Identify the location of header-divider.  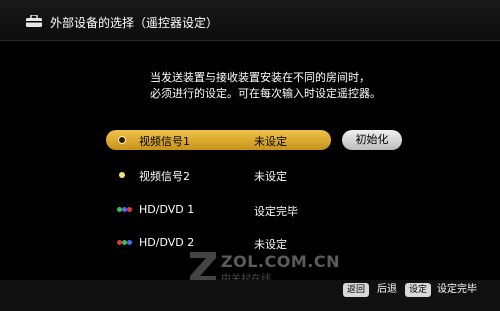
(250, 40).